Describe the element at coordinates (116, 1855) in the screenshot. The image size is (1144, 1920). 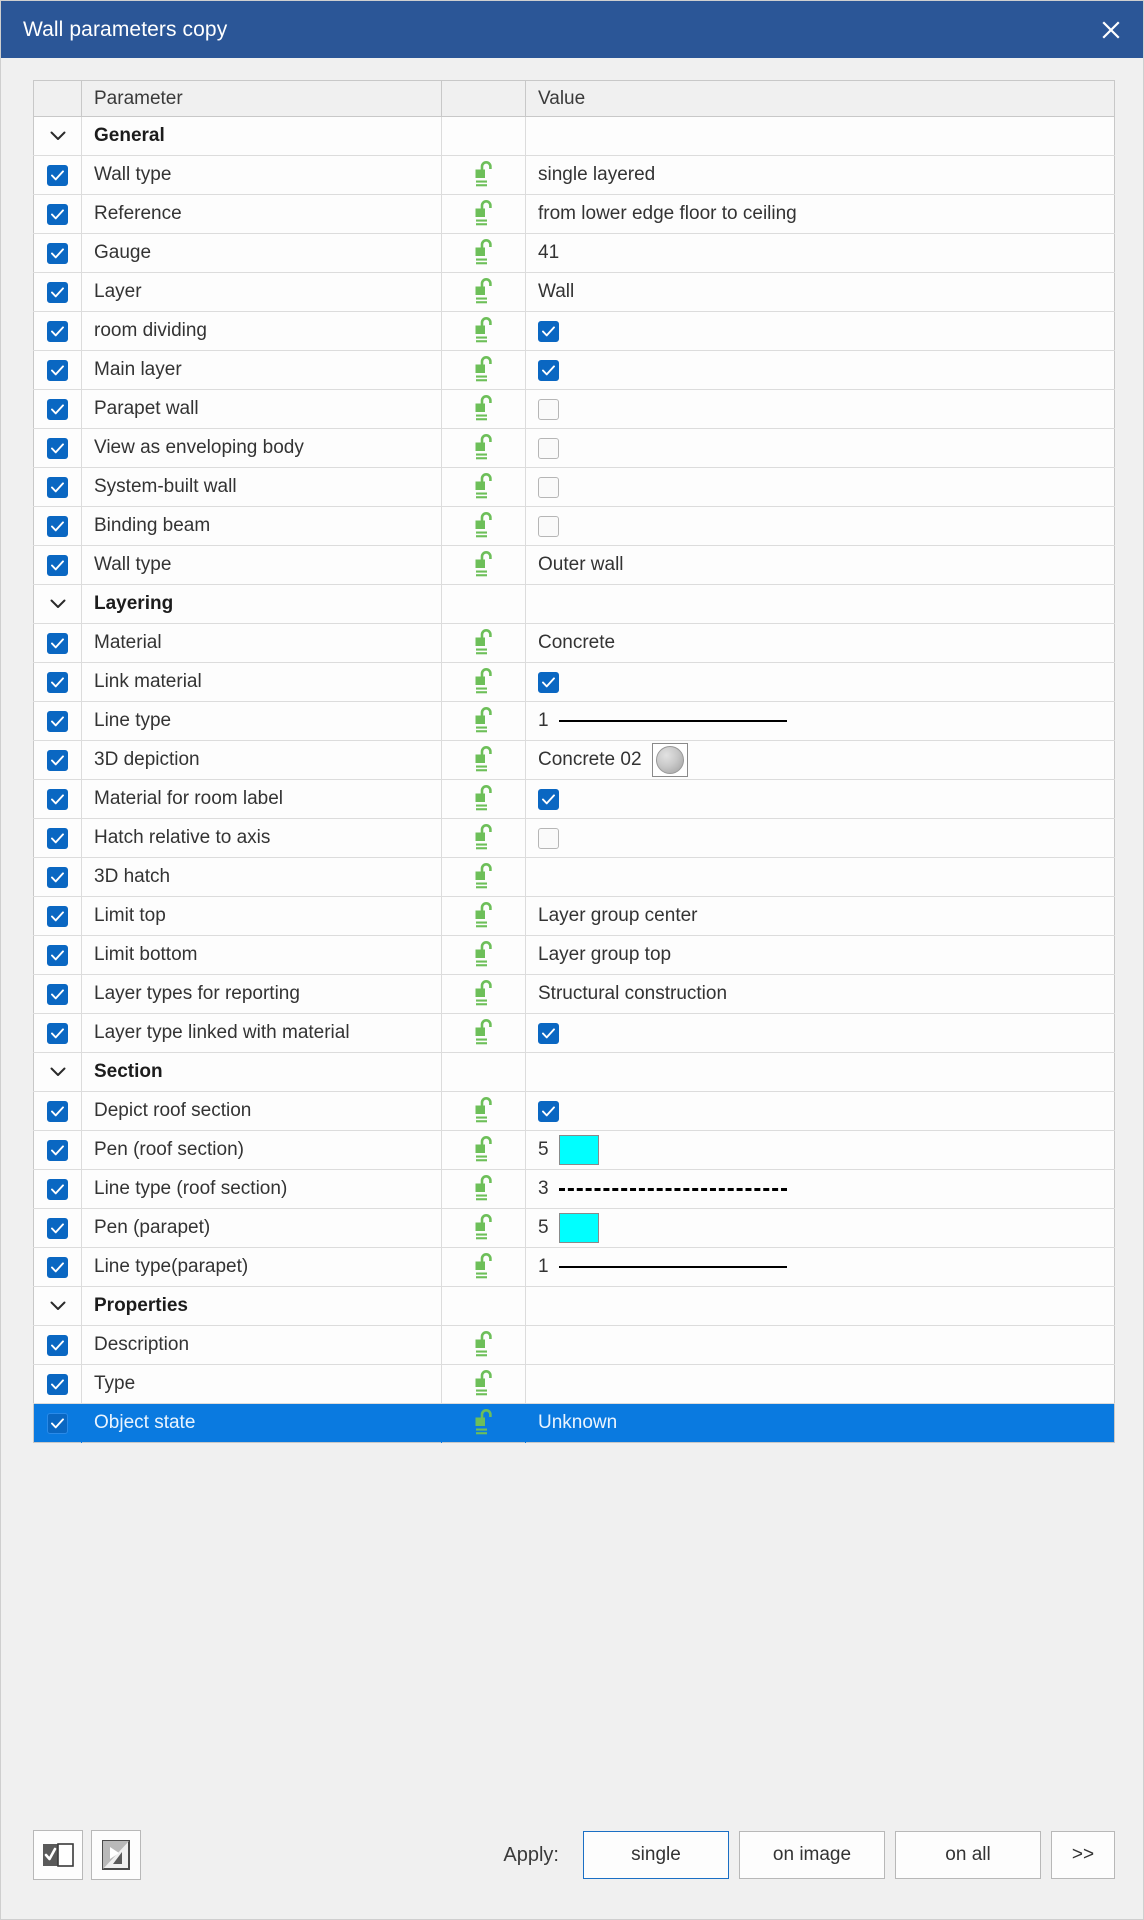
I see `invert-selection-icon` at that location.